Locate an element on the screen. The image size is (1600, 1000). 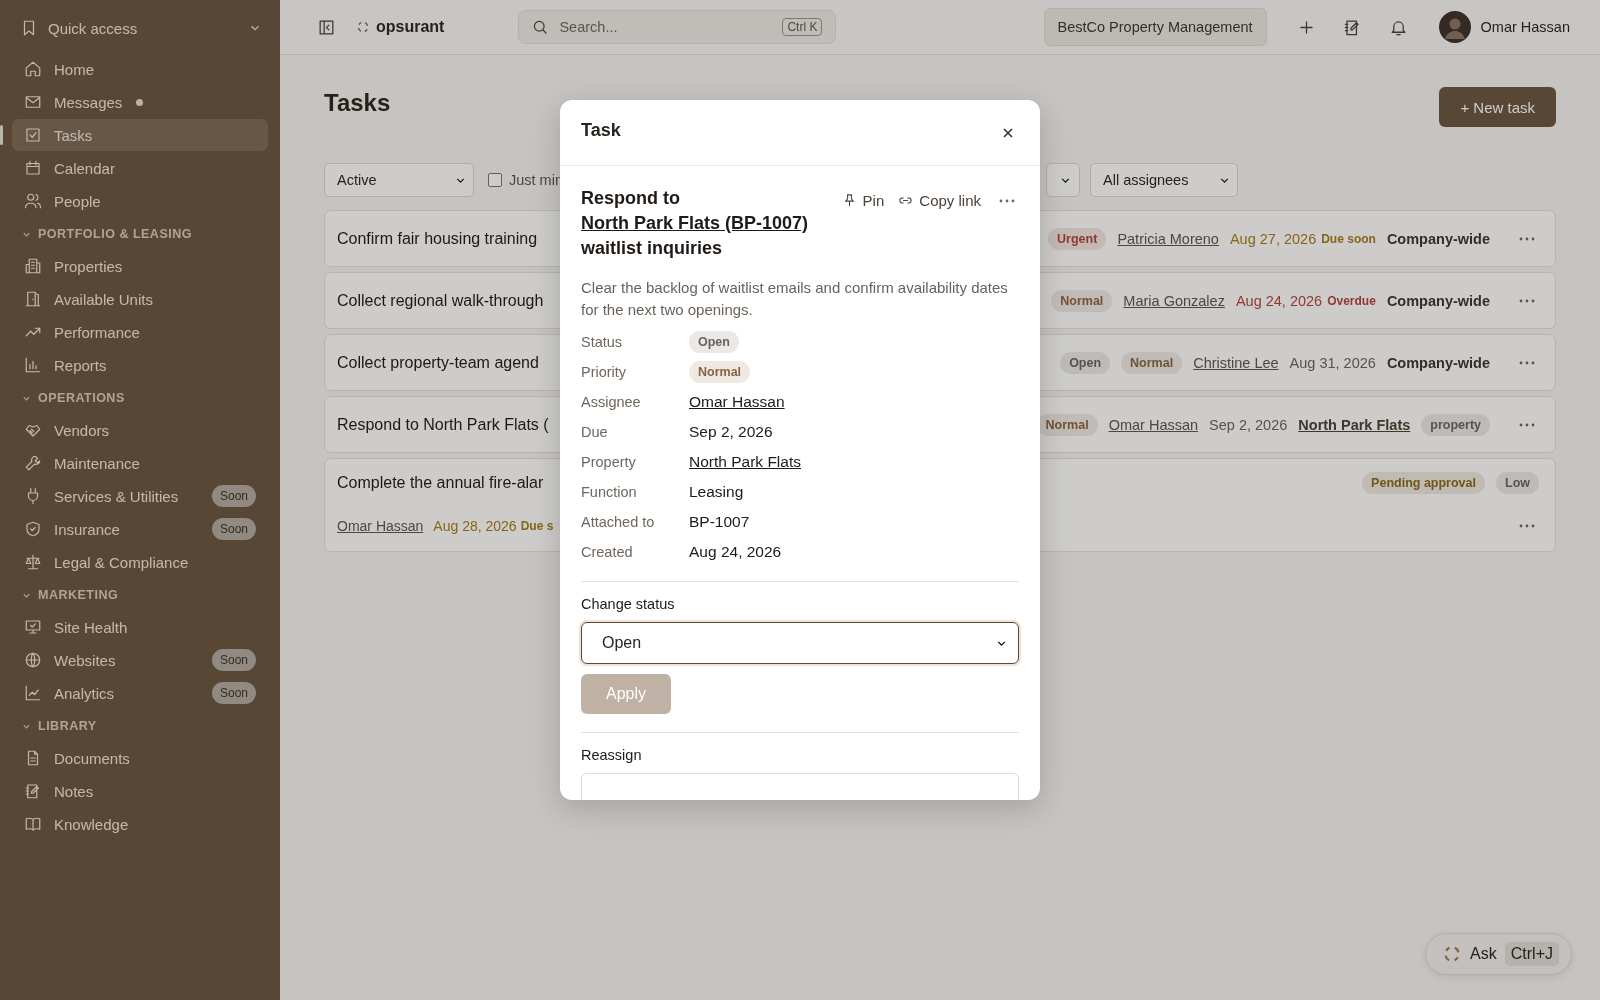
due-status-label: Due s is located at coordinates (537, 526).